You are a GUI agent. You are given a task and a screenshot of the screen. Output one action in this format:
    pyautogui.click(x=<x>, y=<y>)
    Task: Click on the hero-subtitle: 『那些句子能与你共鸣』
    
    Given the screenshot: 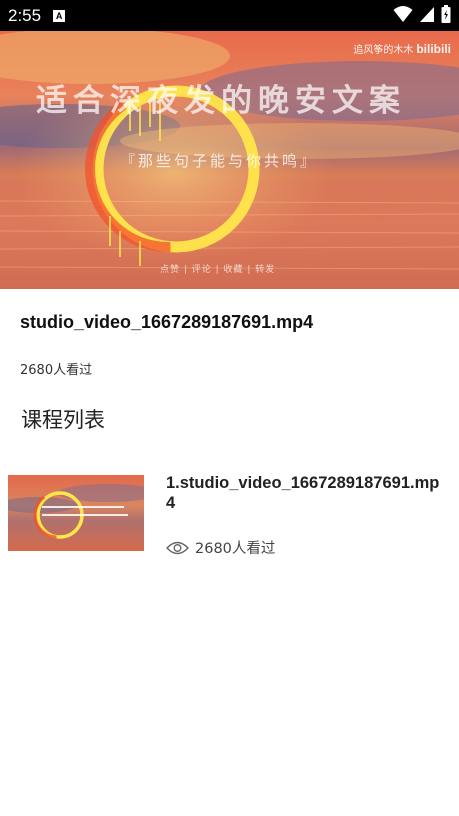 What is the action you would take?
    pyautogui.click(x=219, y=161)
    